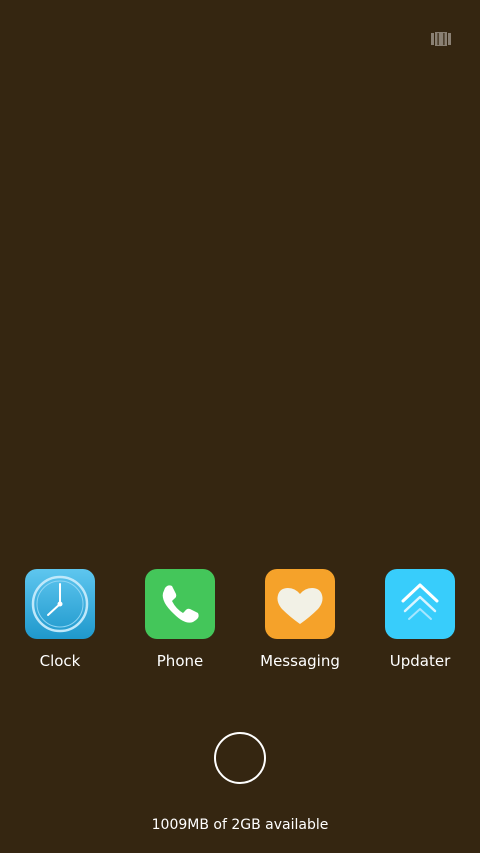 This screenshot has width=480, height=853. I want to click on app-messaging: Messaging, so click(300, 624).